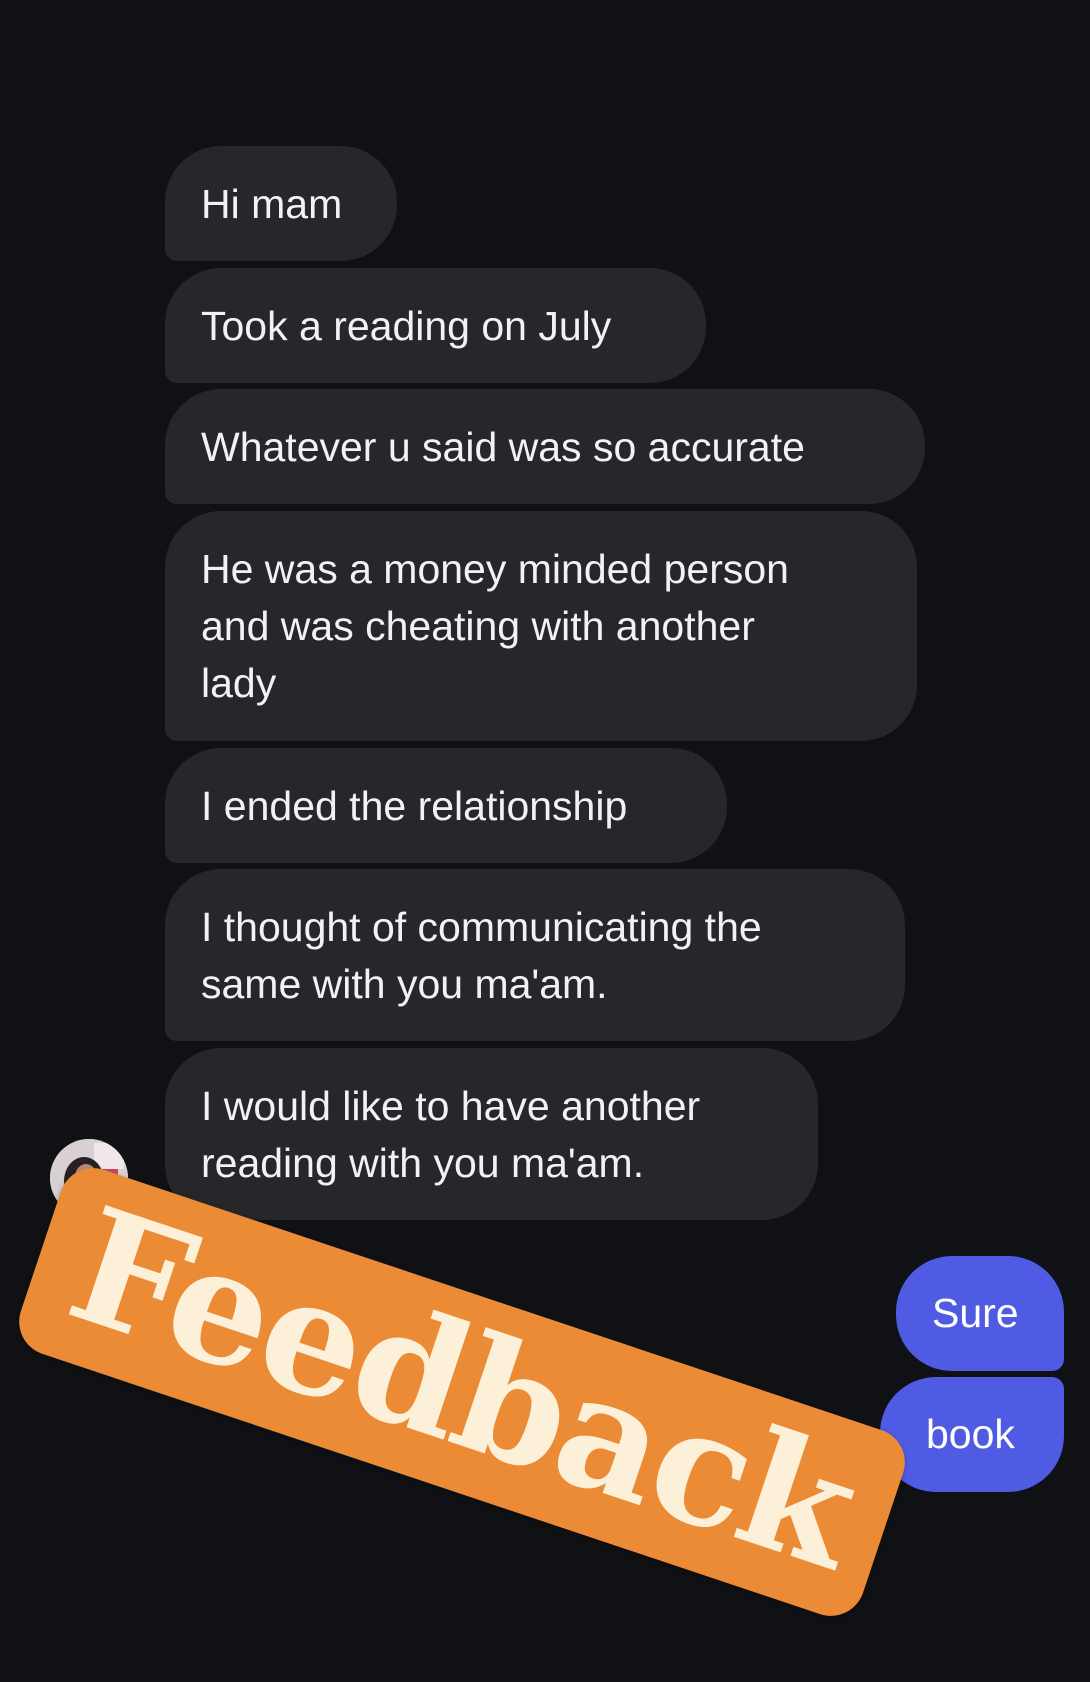 This screenshot has width=1090, height=1682. What do you see at coordinates (446, 805) in the screenshot?
I see `incoming-message-bubble: I ended the relationship` at bounding box center [446, 805].